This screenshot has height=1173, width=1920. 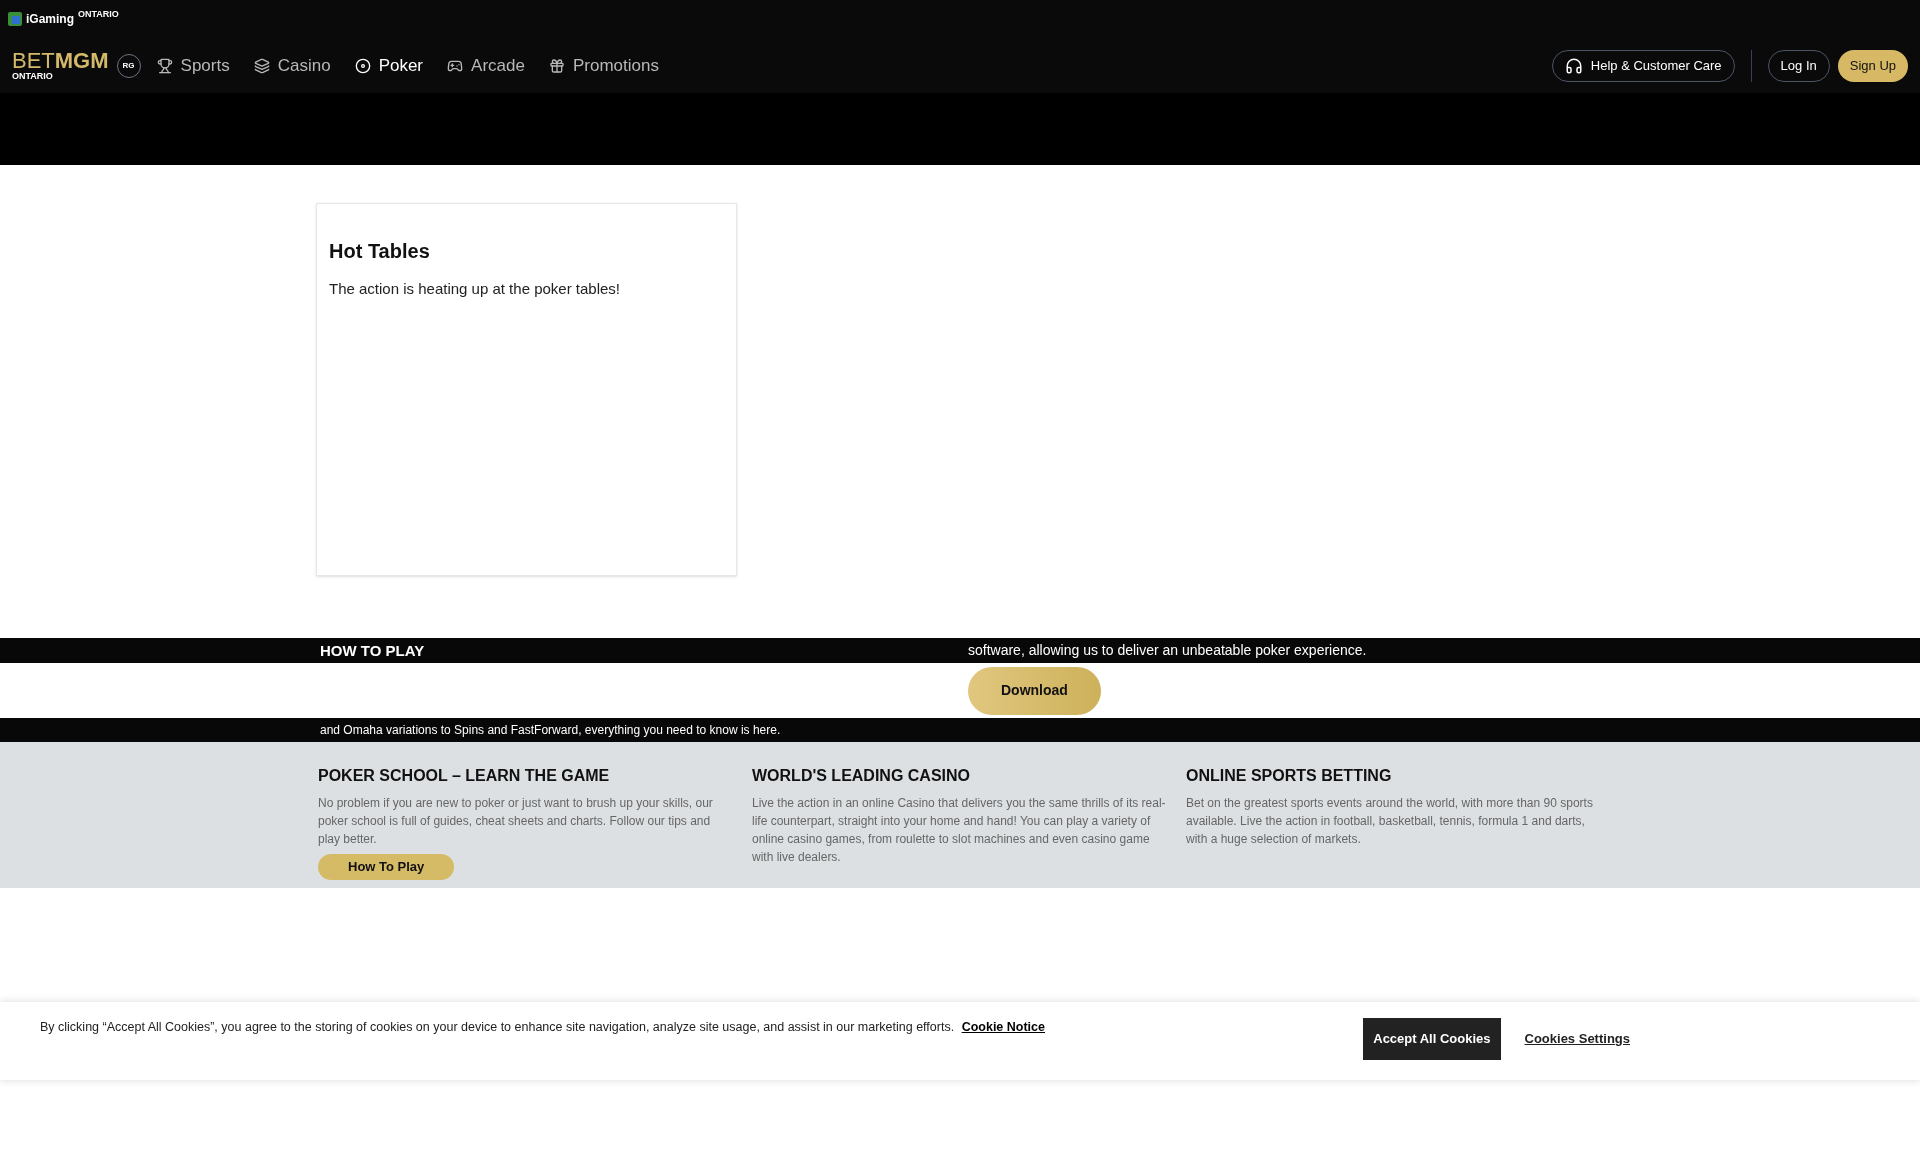 I want to click on betmgm-logo: BETMGM, so click(x=60, y=61).